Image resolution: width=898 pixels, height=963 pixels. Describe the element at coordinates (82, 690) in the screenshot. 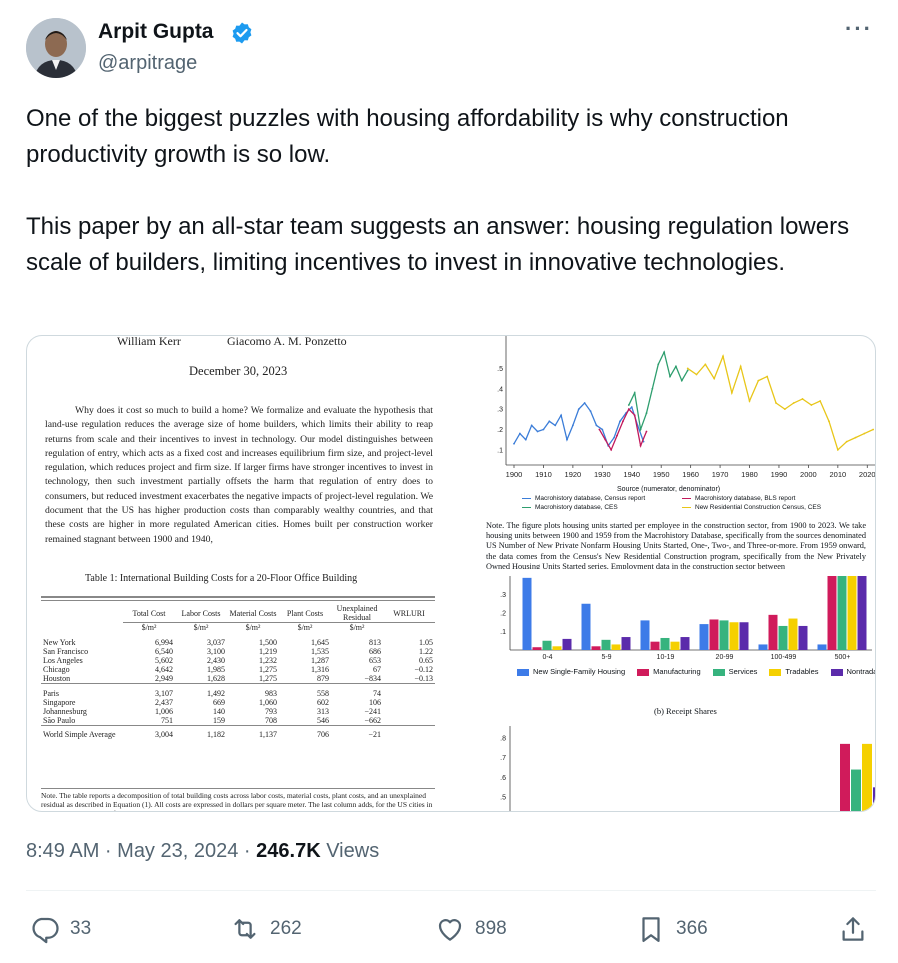

I see `table-cell: Paris` at that location.